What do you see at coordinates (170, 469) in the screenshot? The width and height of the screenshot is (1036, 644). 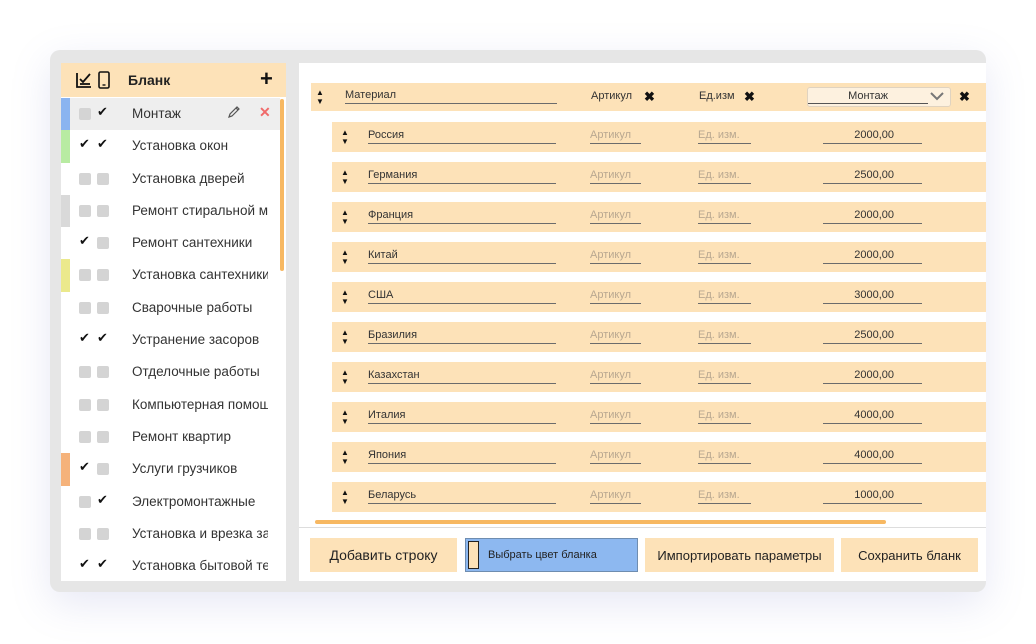 I see `sidebar-item: Услуги грузчиков` at bounding box center [170, 469].